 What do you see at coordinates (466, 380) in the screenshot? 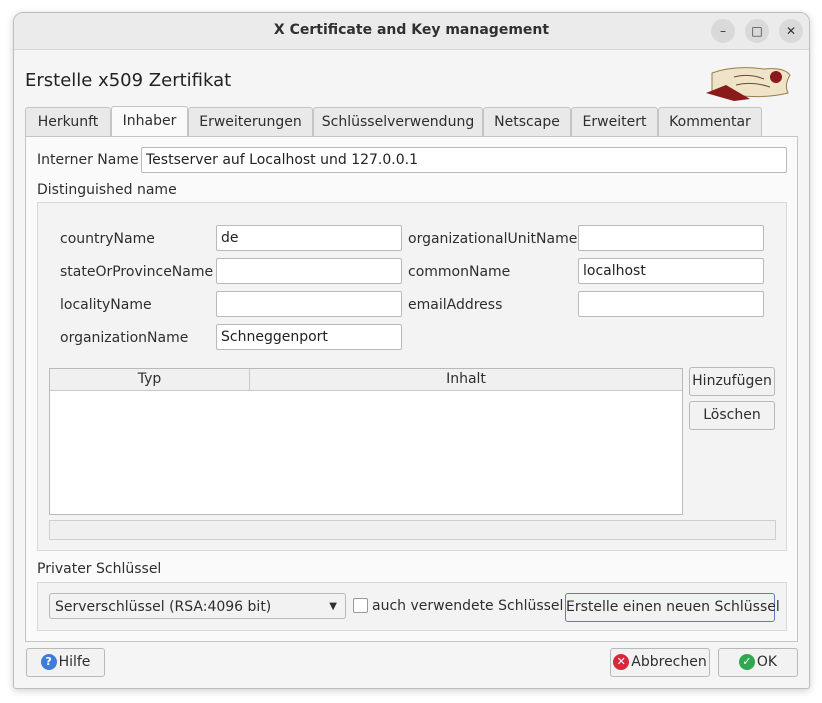
I see `column-header-inhalt: Inhalt` at bounding box center [466, 380].